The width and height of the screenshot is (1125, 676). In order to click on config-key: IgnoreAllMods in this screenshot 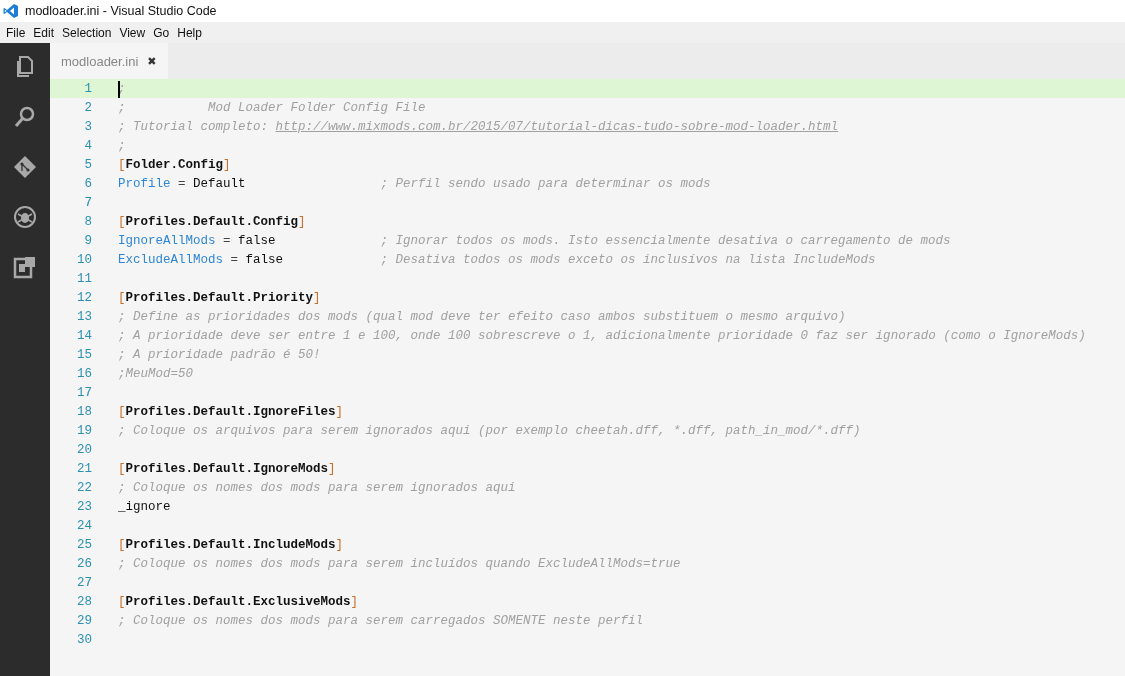, I will do `click(167, 240)`.